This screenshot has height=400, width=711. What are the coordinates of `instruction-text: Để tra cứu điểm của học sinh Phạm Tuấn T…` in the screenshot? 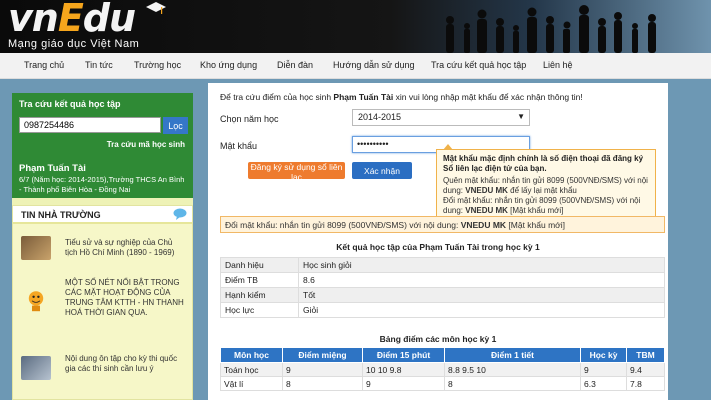 It's located at (401, 97).